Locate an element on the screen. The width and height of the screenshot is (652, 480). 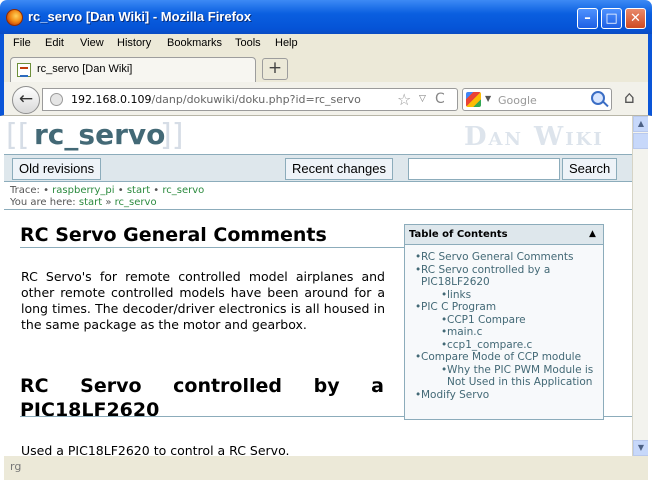
here-link-rc-servo: rc_servo is located at coordinates (136, 202).